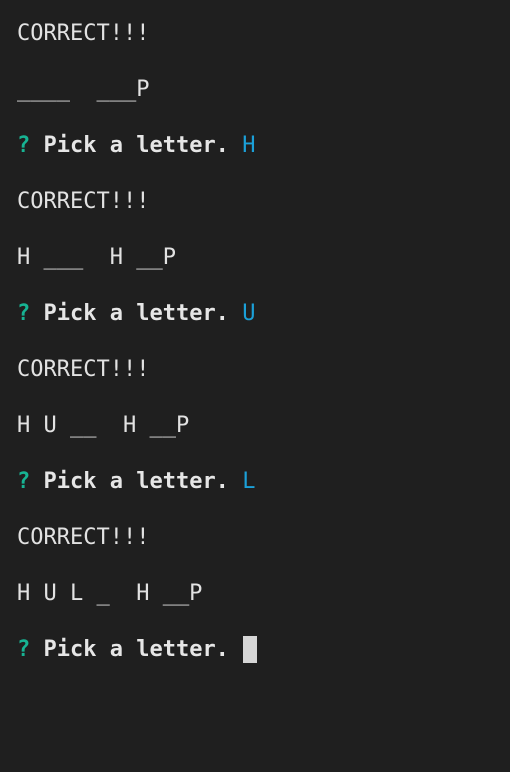 This screenshot has width=510, height=772. I want to click on word-progress-line: H U L _ H __P, so click(110, 593).